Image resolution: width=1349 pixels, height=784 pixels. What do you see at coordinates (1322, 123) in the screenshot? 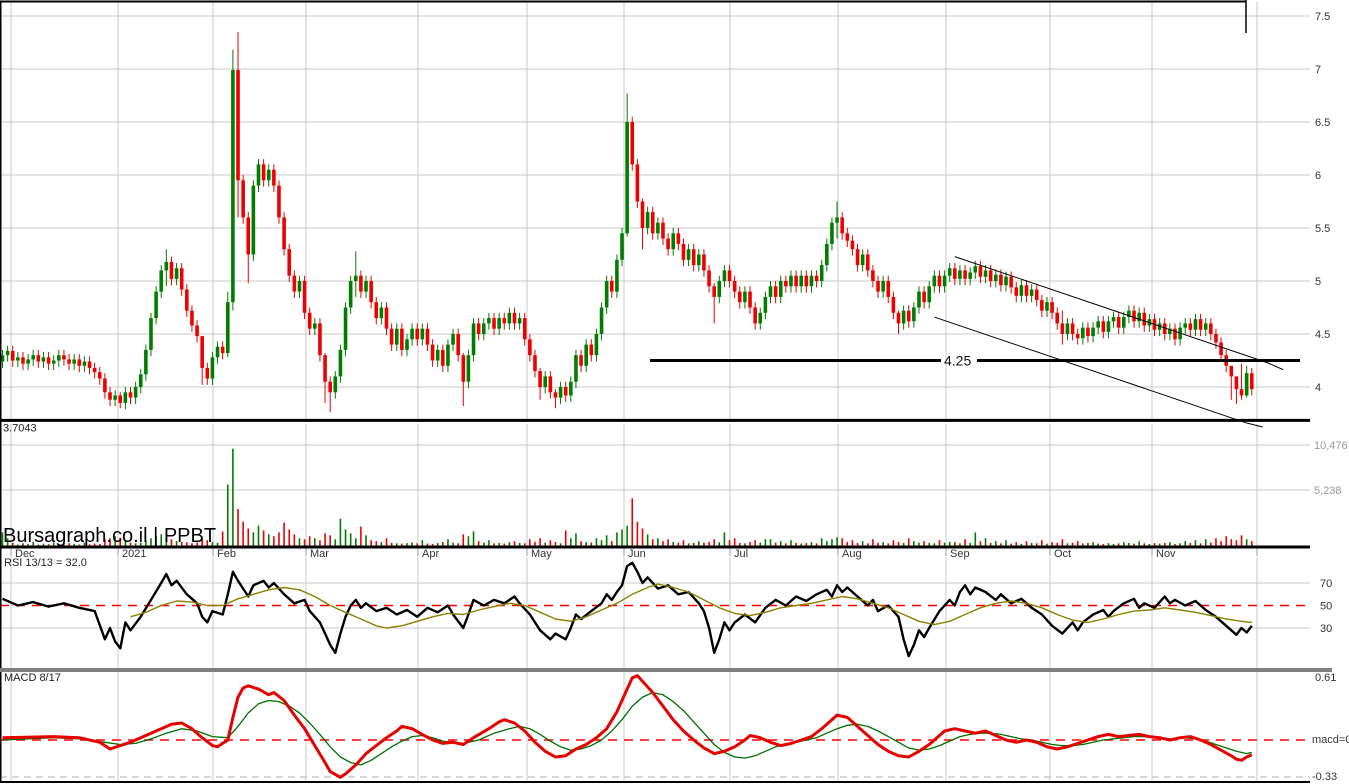
I see `price-tick-label: 6.5` at bounding box center [1322, 123].